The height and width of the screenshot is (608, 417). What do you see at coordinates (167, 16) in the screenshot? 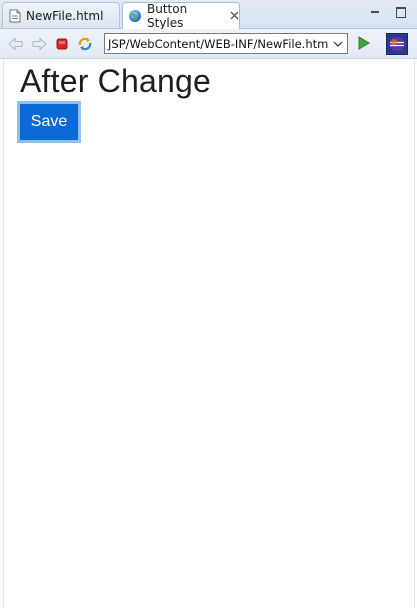
I see `tab-label: Button Styles` at bounding box center [167, 16].